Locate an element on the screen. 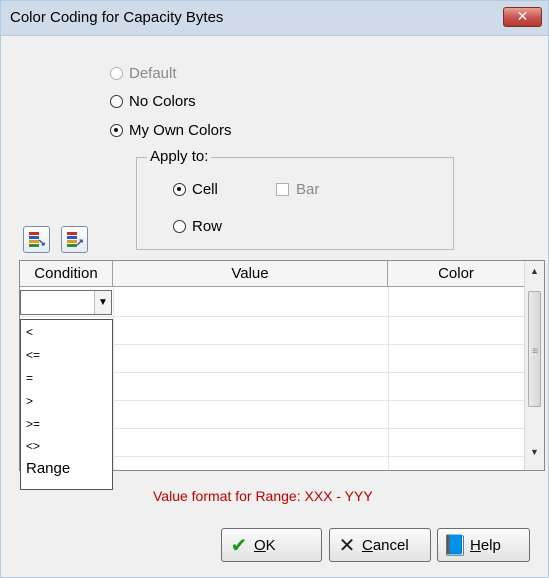  grid-scrollbar: ▲ ≡ ▼ is located at coordinates (534, 365).